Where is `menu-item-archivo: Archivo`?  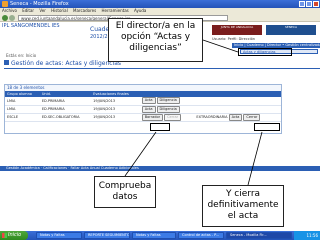 menu-item-archivo: Archivo is located at coordinates (9, 10).